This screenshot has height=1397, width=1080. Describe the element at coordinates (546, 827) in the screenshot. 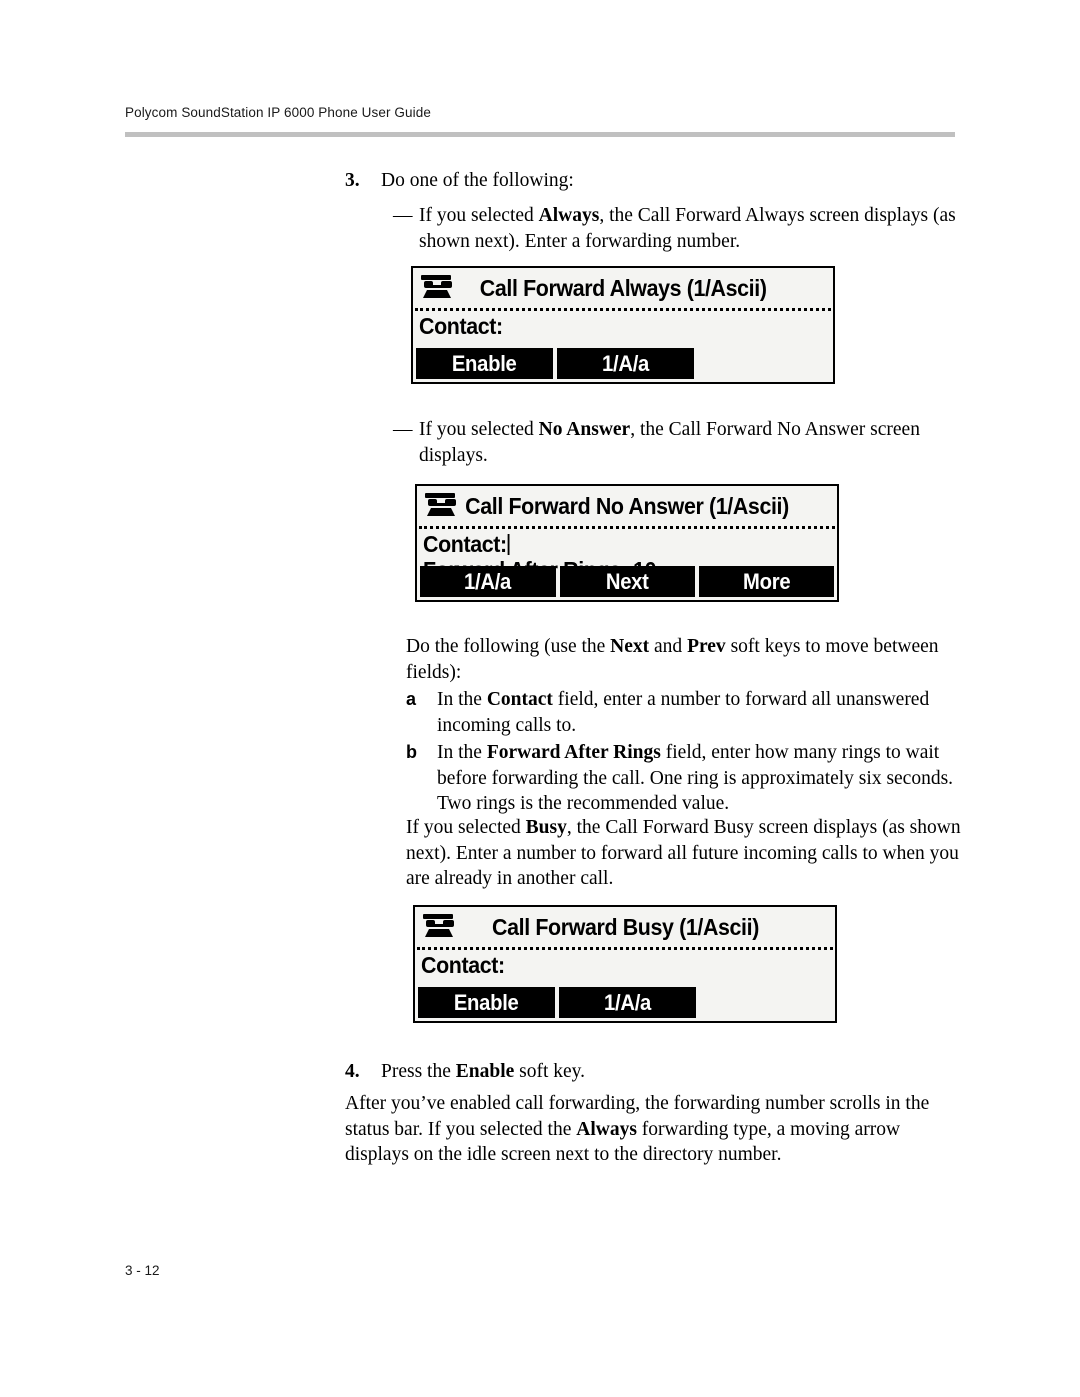

I see `busy-bold: Busy` at that location.